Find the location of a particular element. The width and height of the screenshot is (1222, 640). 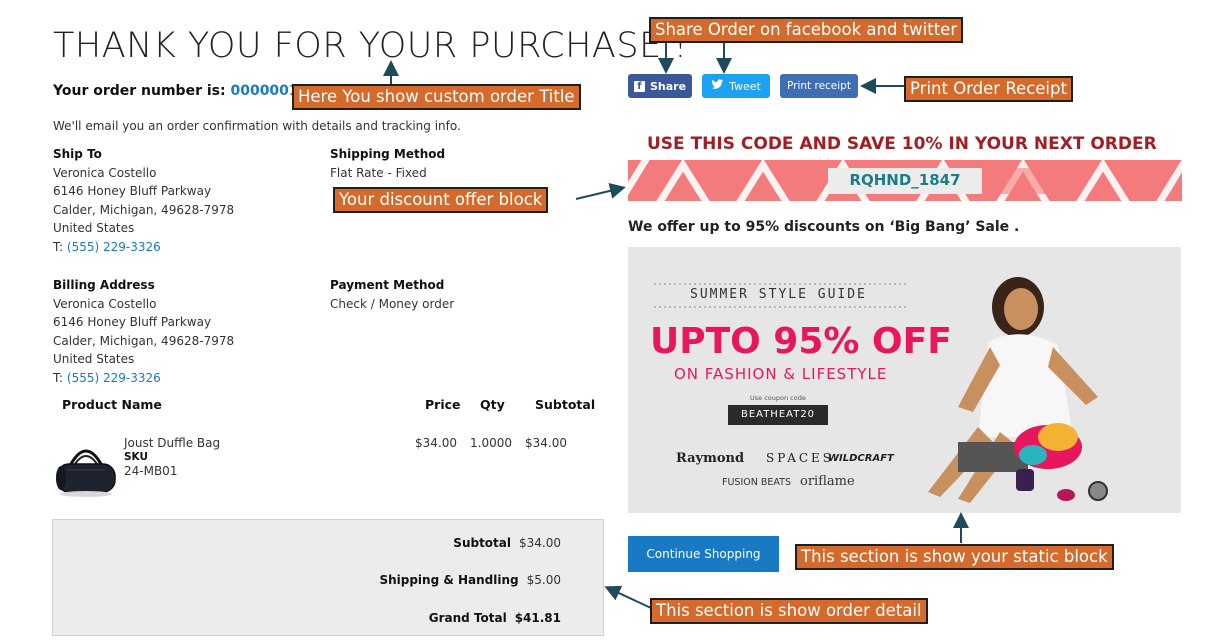

callout-print: Print Order Receipt is located at coordinates (988, 89).